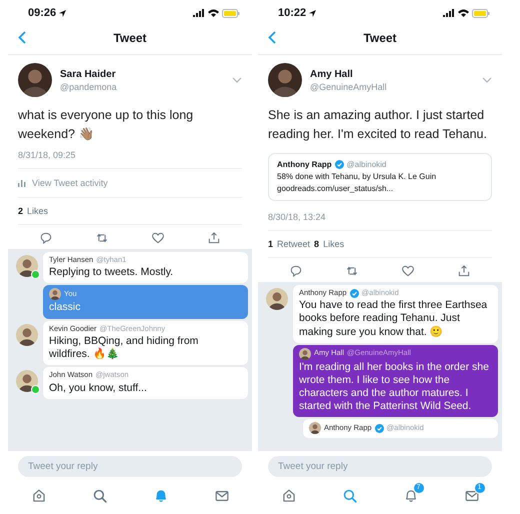 This screenshot has height=514, width=520. What do you see at coordinates (271, 243) in the screenshot?
I see `stat-count: 1` at bounding box center [271, 243].